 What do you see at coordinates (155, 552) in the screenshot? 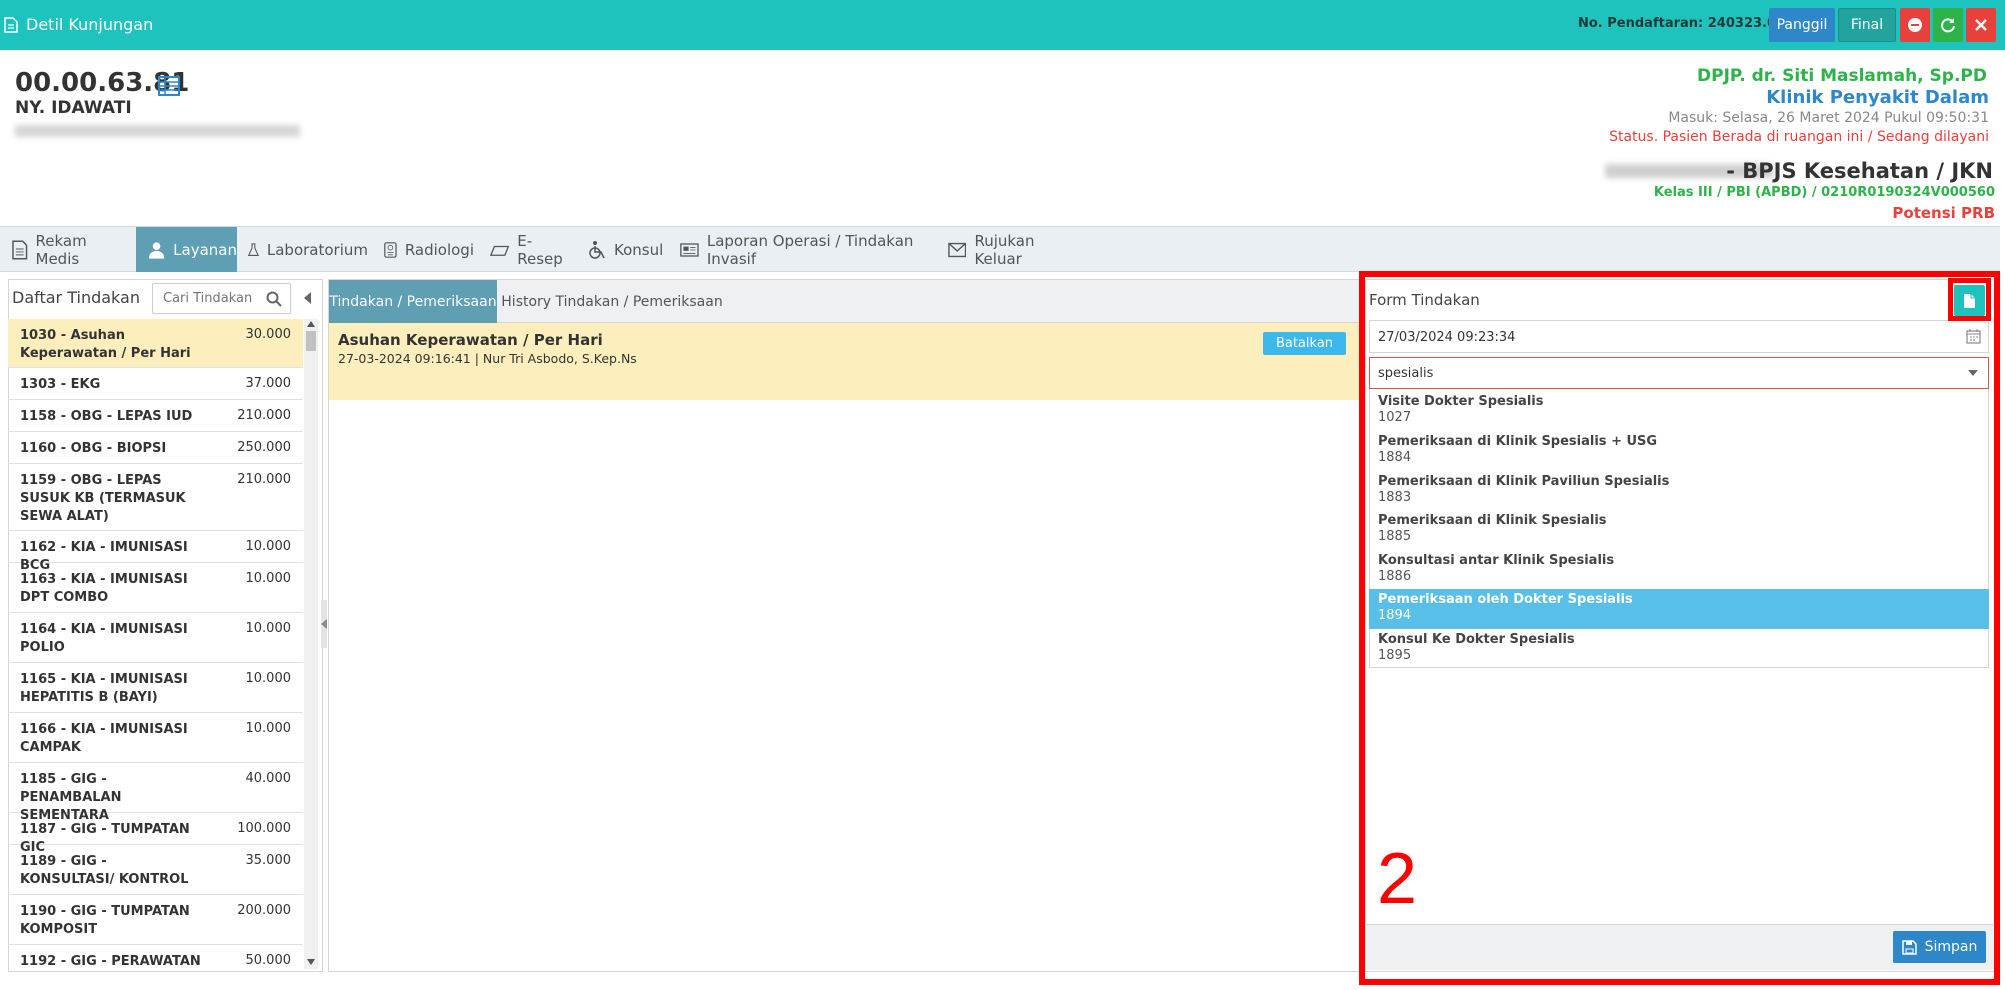
I see `list-item: 1162 - KIA - IMUNISASI BCG 10.000` at bounding box center [155, 552].